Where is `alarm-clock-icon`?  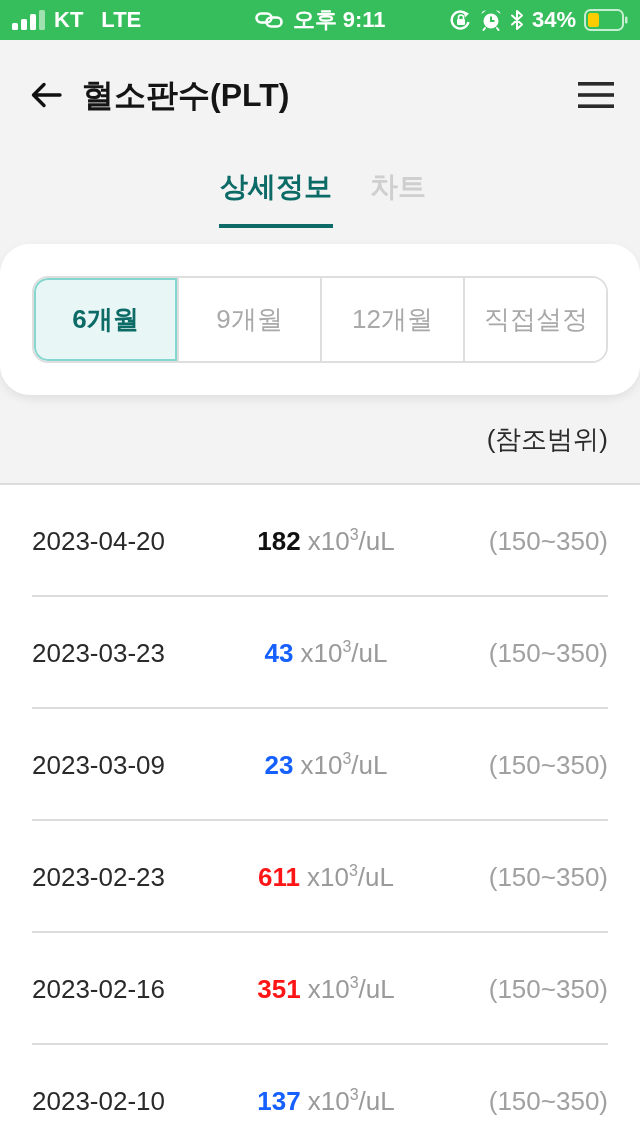
alarm-clock-icon is located at coordinates (490, 20).